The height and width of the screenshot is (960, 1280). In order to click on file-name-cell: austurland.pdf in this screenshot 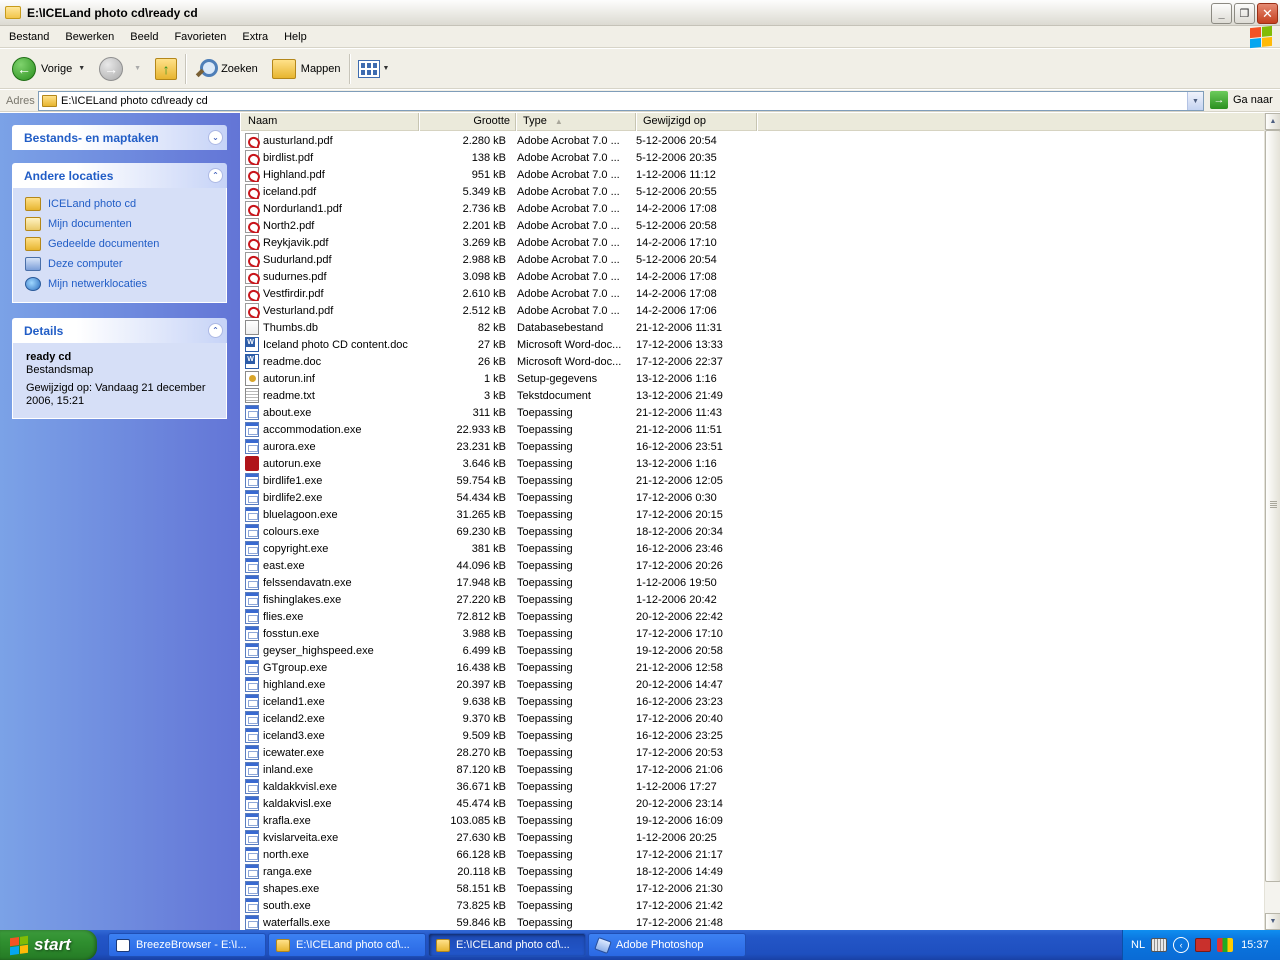, I will do `click(330, 140)`.